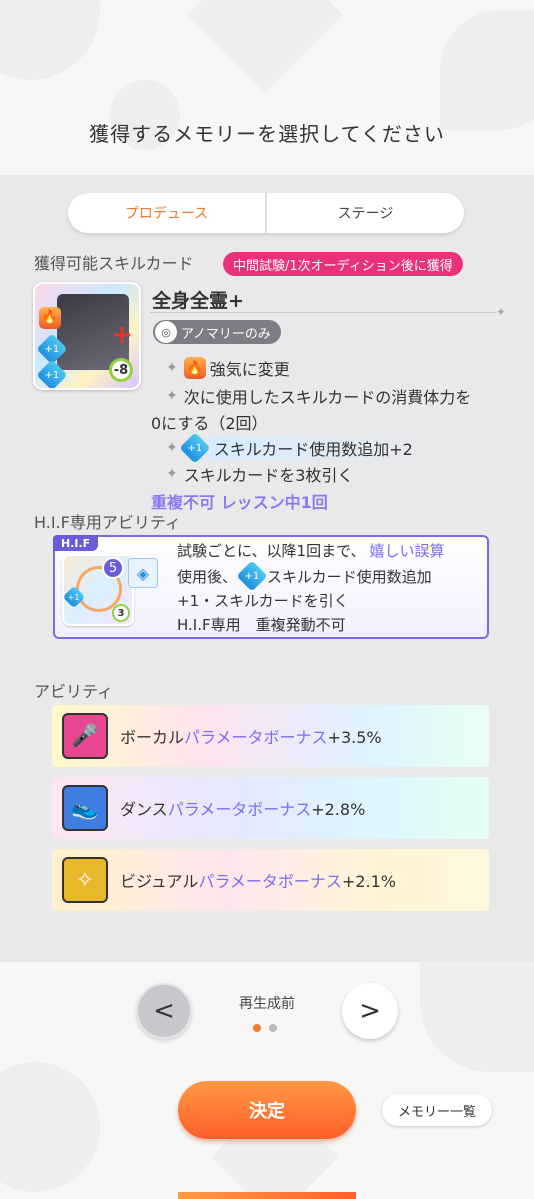 This screenshot has width=534, height=1199. Describe the element at coordinates (85, 736) in the screenshot. I see `microphone-icon: 🎤` at that location.